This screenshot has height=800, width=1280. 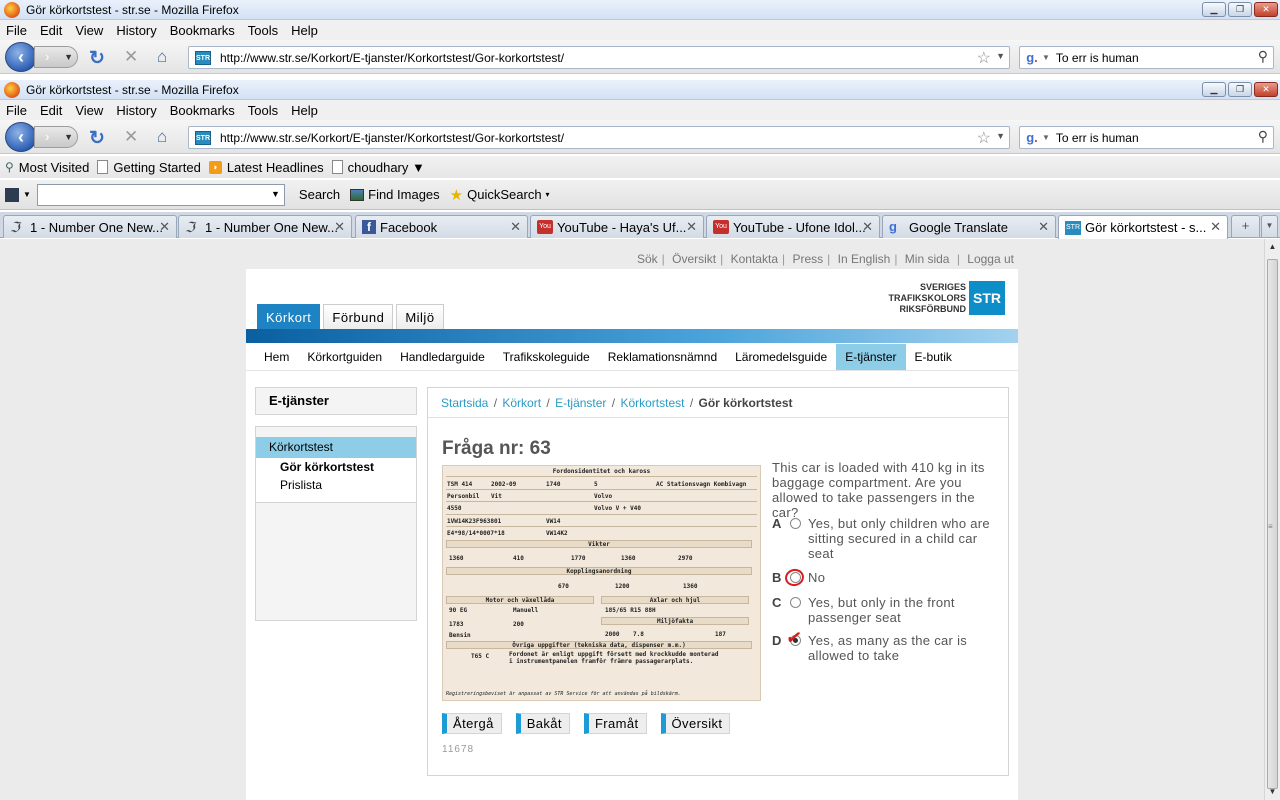 What do you see at coordinates (275, 194) in the screenshot?
I see `combo-arrow-icon: ▼` at bounding box center [275, 194].